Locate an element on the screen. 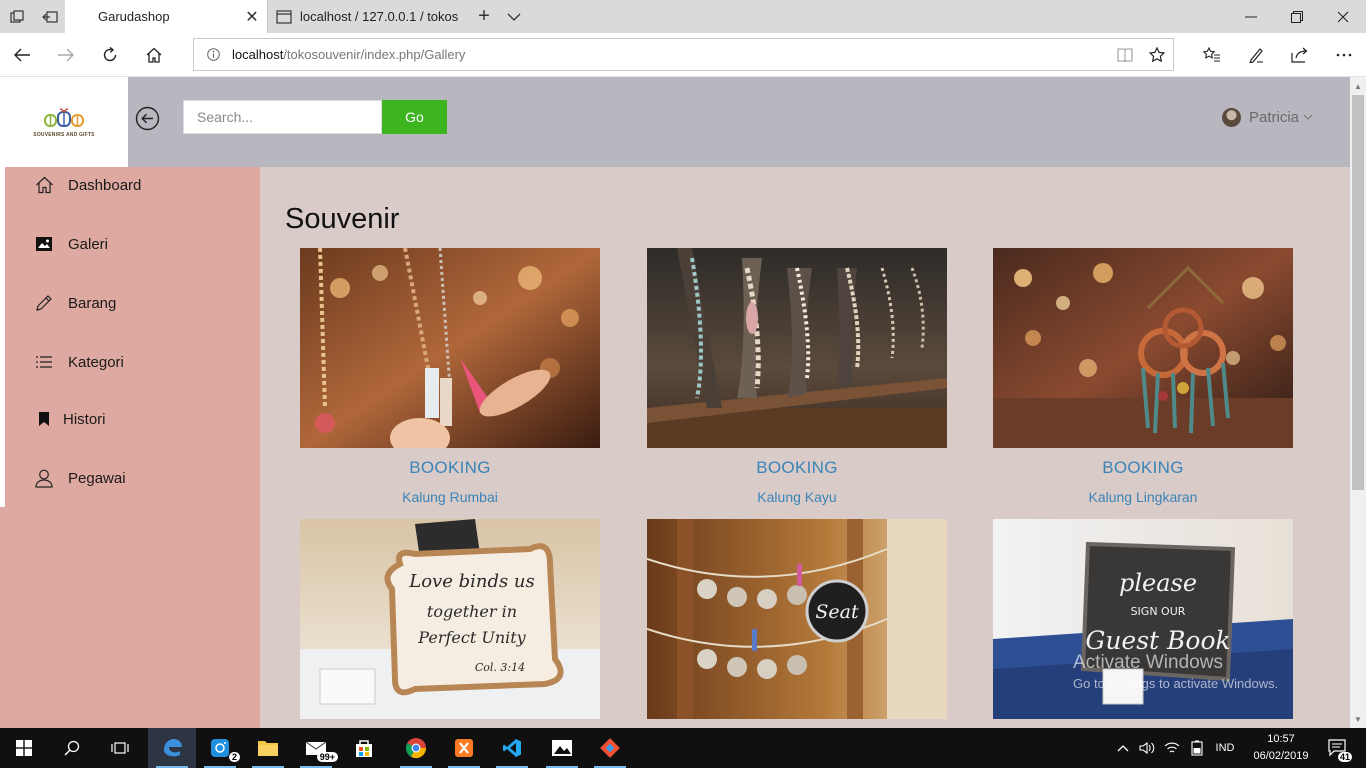  sidebar-item-kategori: Kategori is located at coordinates (79, 362).